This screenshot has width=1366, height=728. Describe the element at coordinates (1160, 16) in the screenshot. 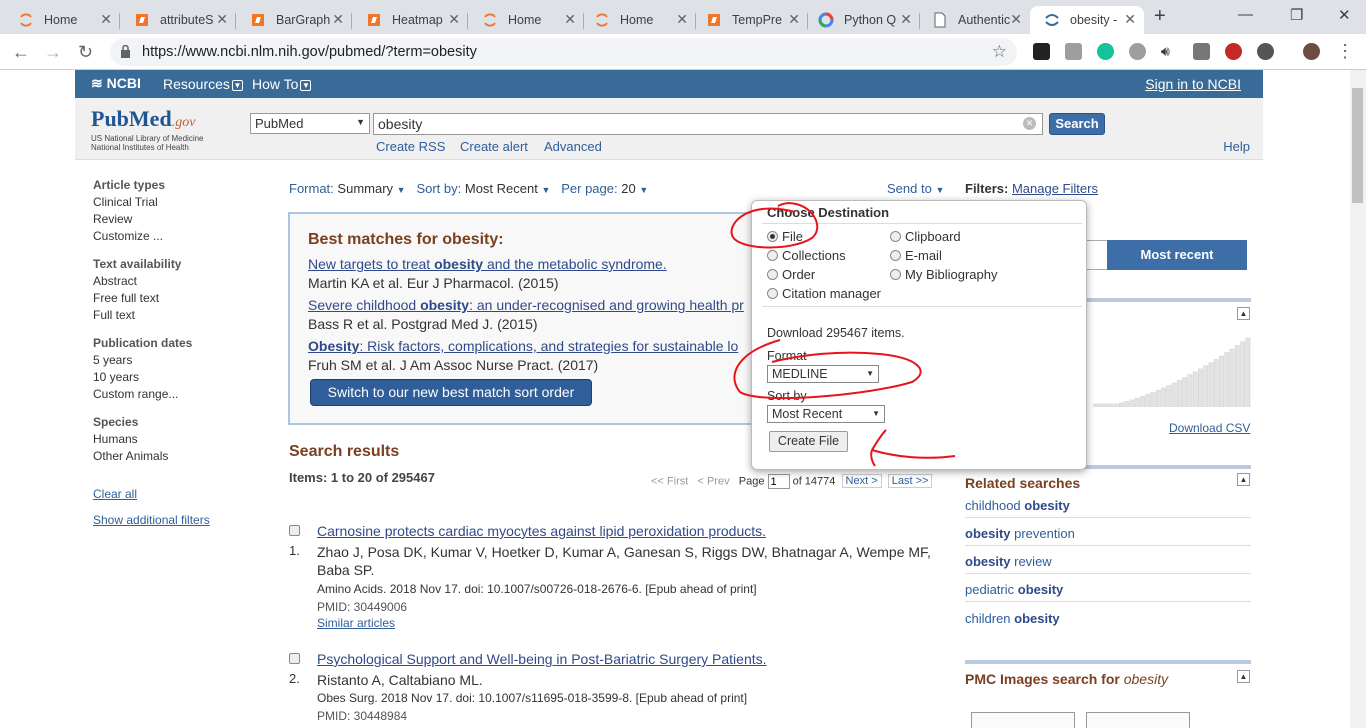

I see `new-tab-button: +` at that location.